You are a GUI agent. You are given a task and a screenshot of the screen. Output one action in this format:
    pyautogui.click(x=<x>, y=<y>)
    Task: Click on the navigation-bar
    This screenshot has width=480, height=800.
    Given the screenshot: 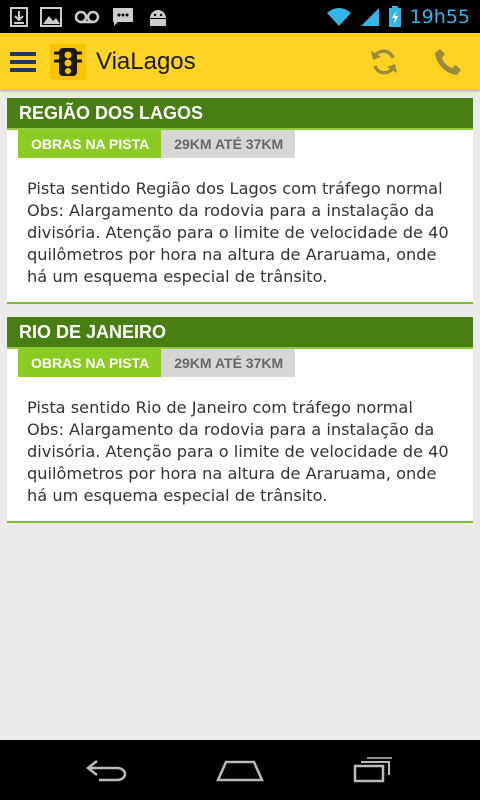 What is the action you would take?
    pyautogui.click(x=240, y=770)
    